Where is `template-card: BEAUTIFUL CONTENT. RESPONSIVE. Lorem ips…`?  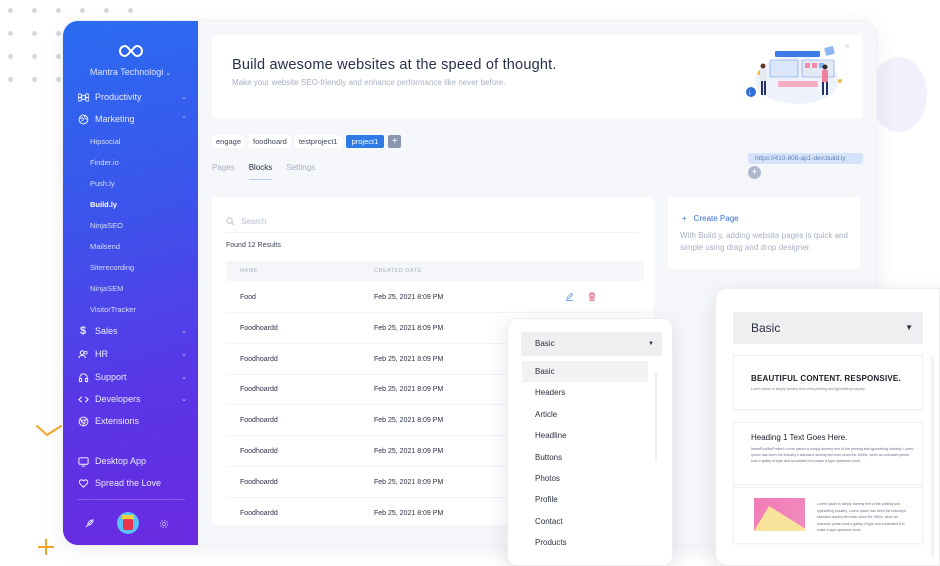
template-card: BEAUTIFUL CONTENT. RESPONSIVE. Lorem ips… is located at coordinates (828, 382).